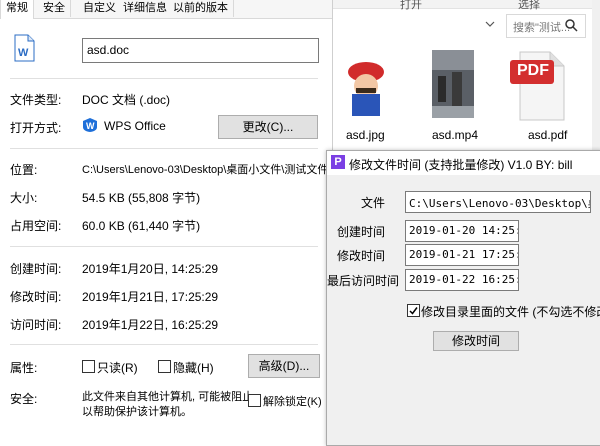 This screenshot has height=446, width=600. I want to click on chevron-down-icon, so click(490, 24).